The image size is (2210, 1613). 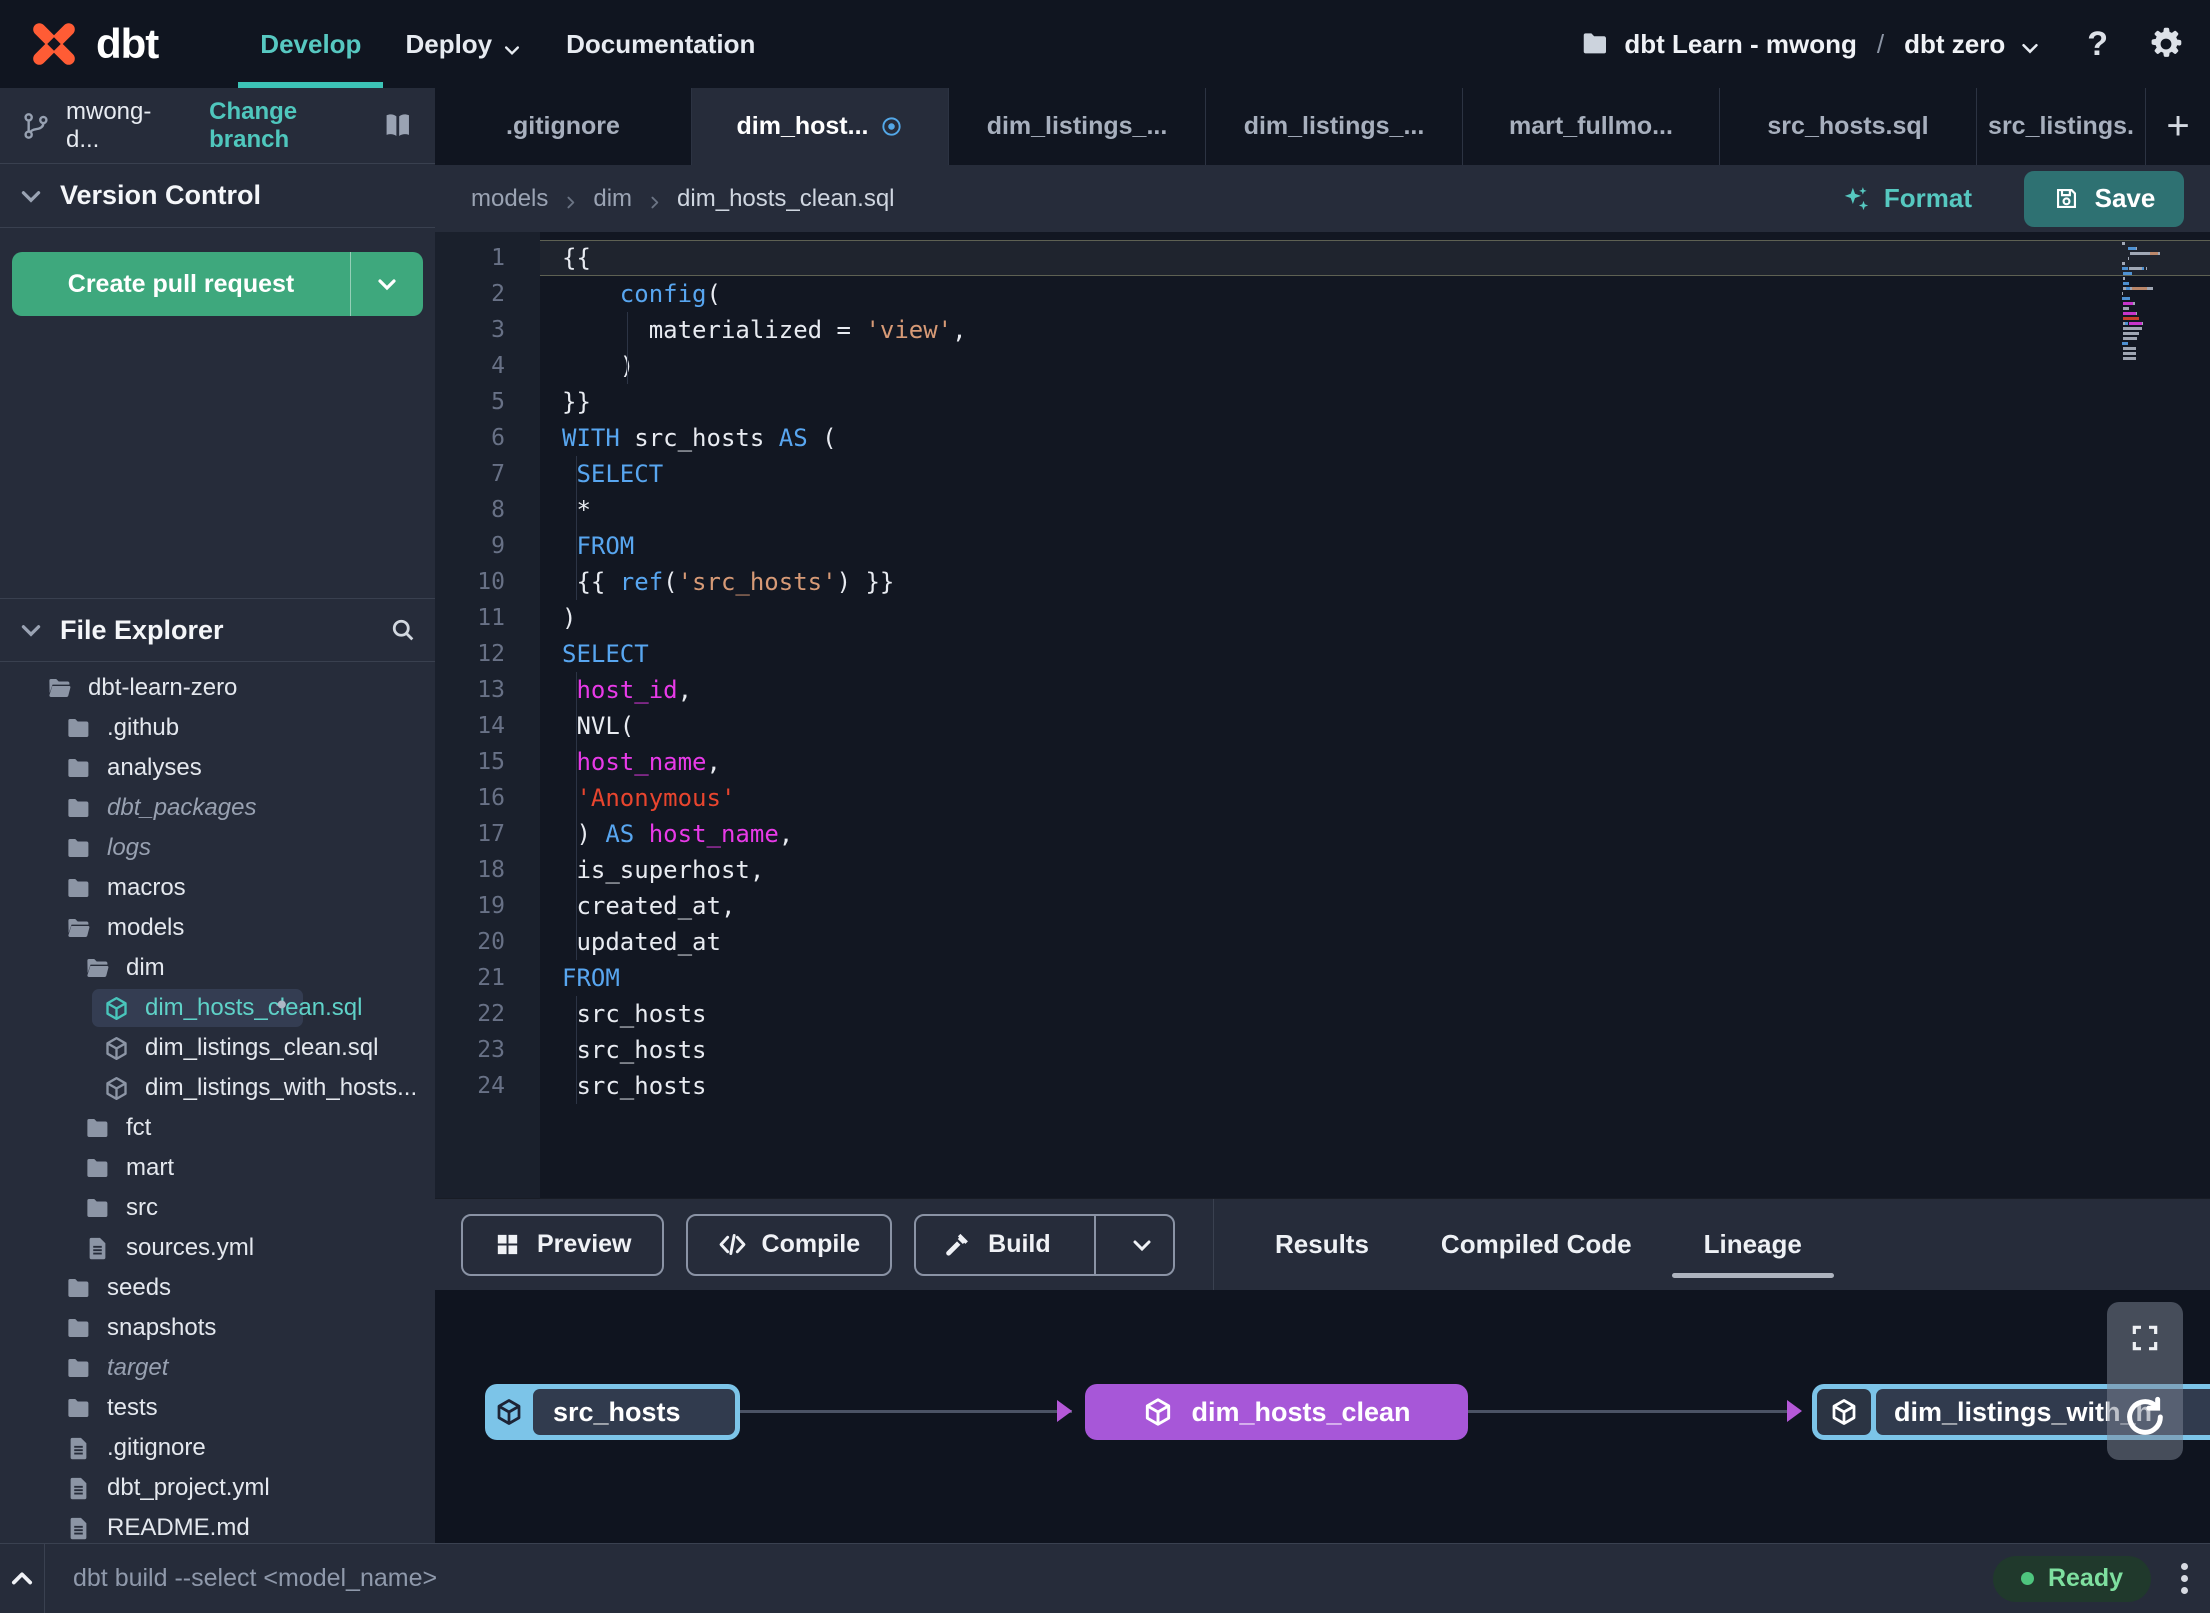 What do you see at coordinates (2158, 302) in the screenshot?
I see `editor-minimap` at bounding box center [2158, 302].